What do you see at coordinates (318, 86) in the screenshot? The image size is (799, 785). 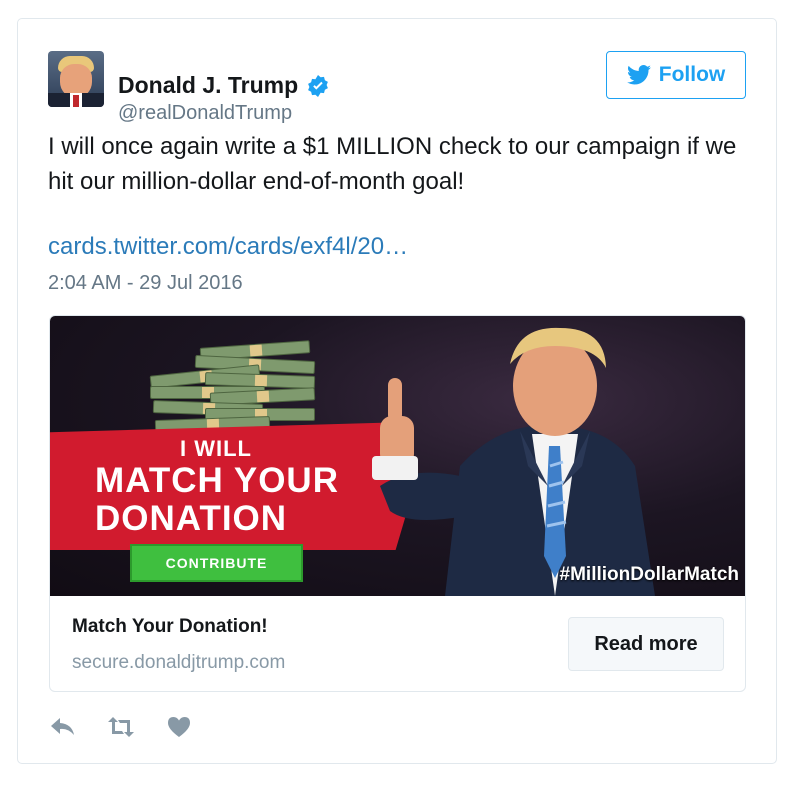 I see `verified-badge-icon` at bounding box center [318, 86].